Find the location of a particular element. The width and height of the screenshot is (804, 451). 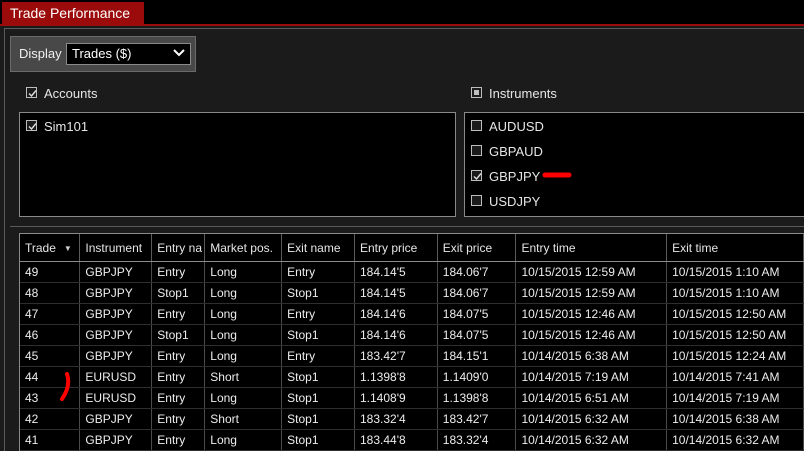

instrument-item-label: GBPJPY is located at coordinates (514, 176).